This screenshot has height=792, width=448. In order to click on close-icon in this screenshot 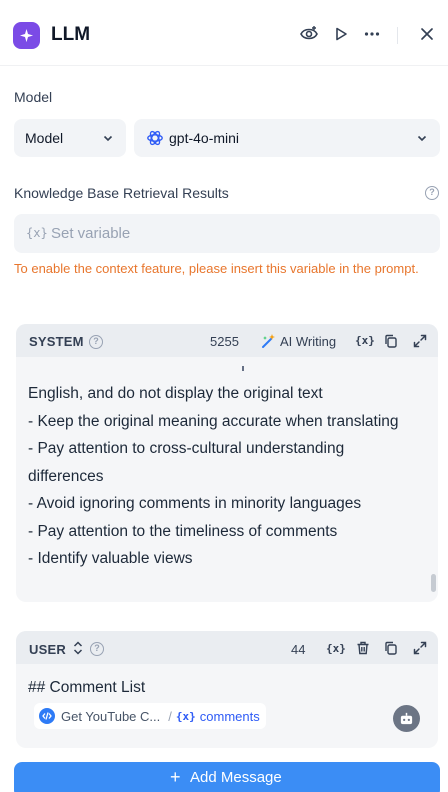, I will do `click(427, 34)`.